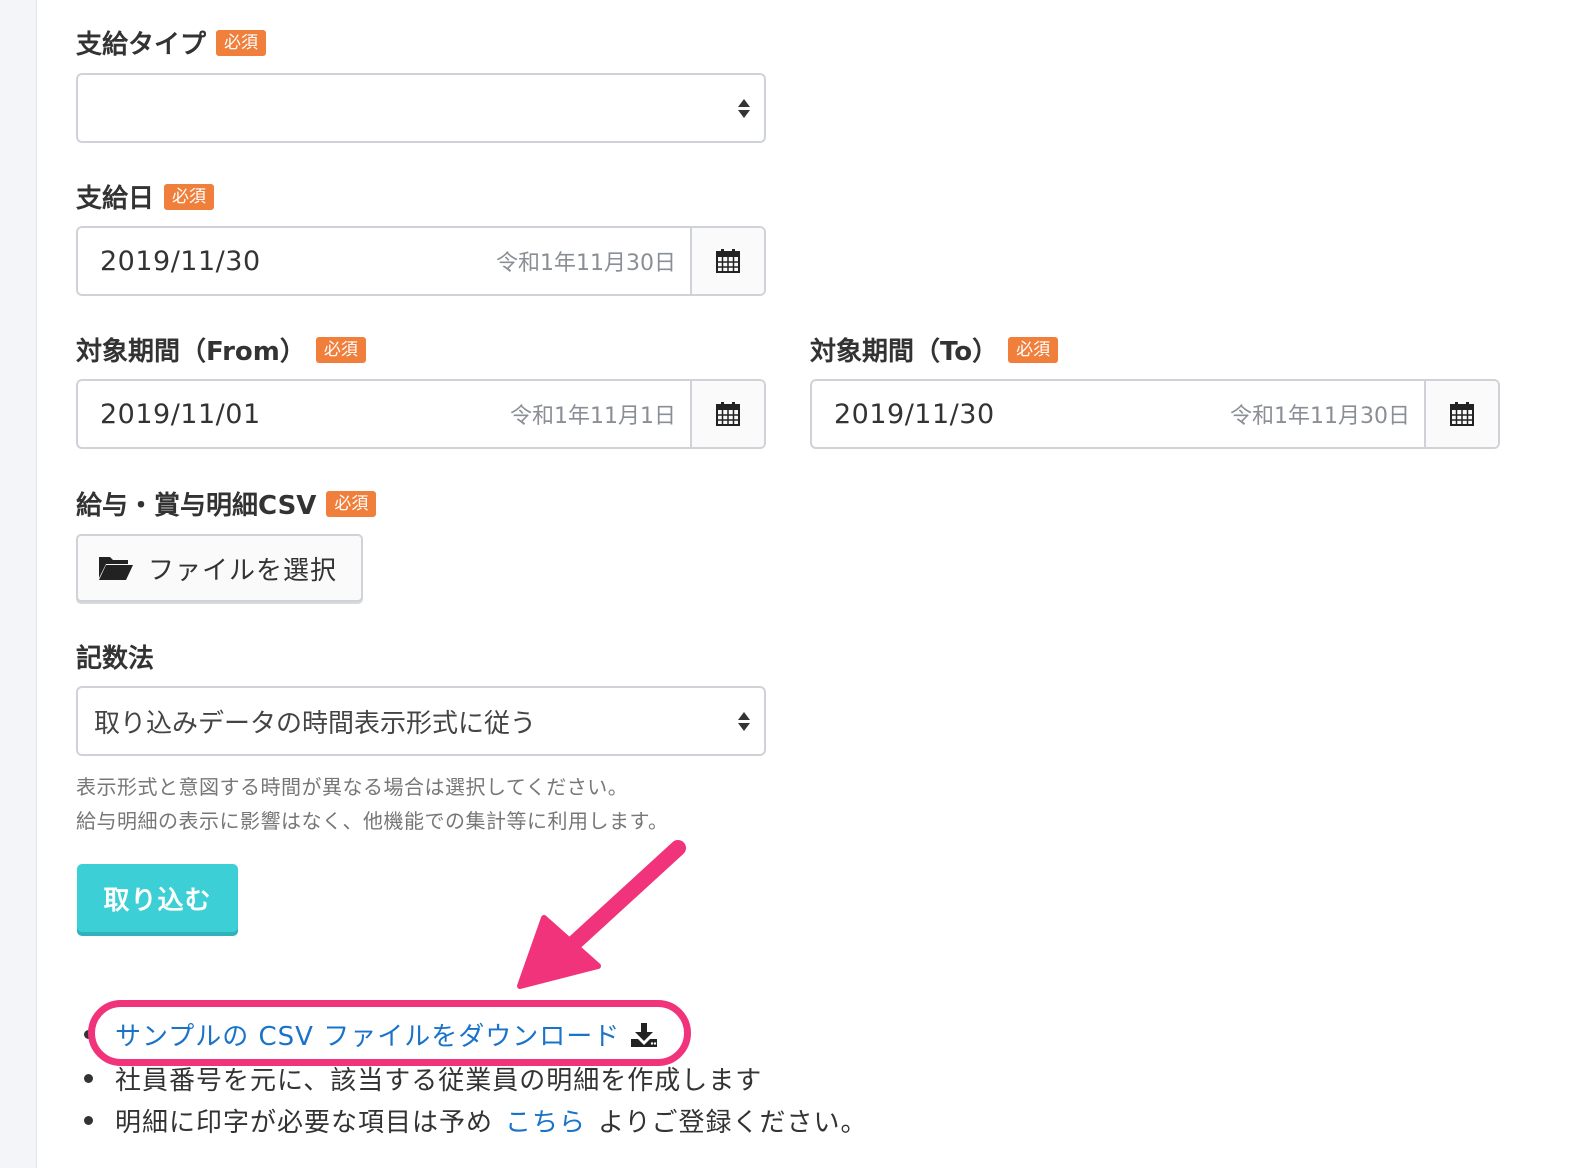 The width and height of the screenshot is (1596, 1168). I want to click on note-register-before: 明細に印字が必要な項目は予め, so click(304, 1123).